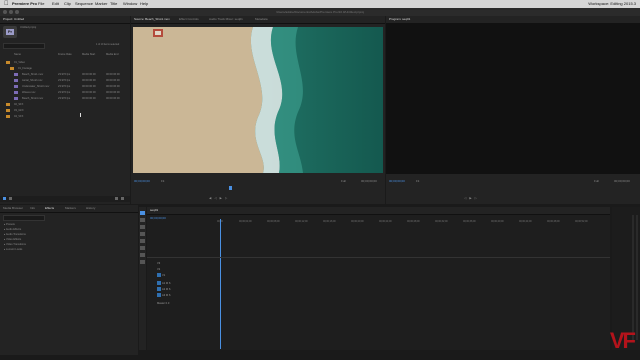 This screenshot has height=360, width=640. Describe the element at coordinates (162, 181) in the screenshot. I see `zoom-select: Fit` at that location.